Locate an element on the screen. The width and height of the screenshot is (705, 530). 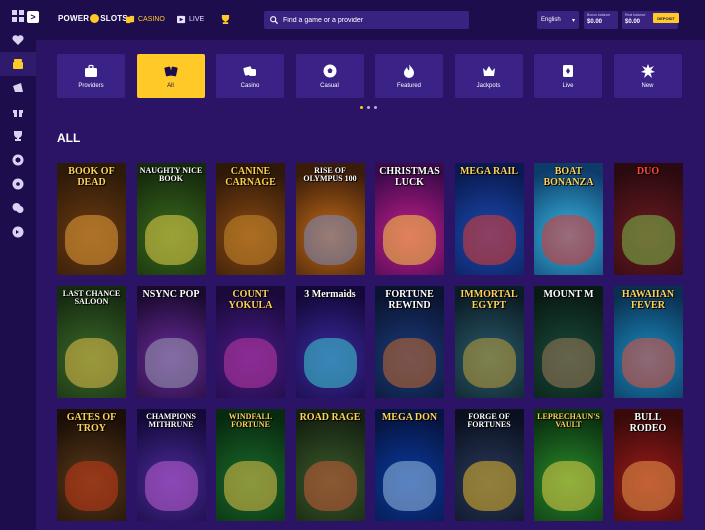
game-tile: GATES OF TROY is located at coordinates (91, 465).